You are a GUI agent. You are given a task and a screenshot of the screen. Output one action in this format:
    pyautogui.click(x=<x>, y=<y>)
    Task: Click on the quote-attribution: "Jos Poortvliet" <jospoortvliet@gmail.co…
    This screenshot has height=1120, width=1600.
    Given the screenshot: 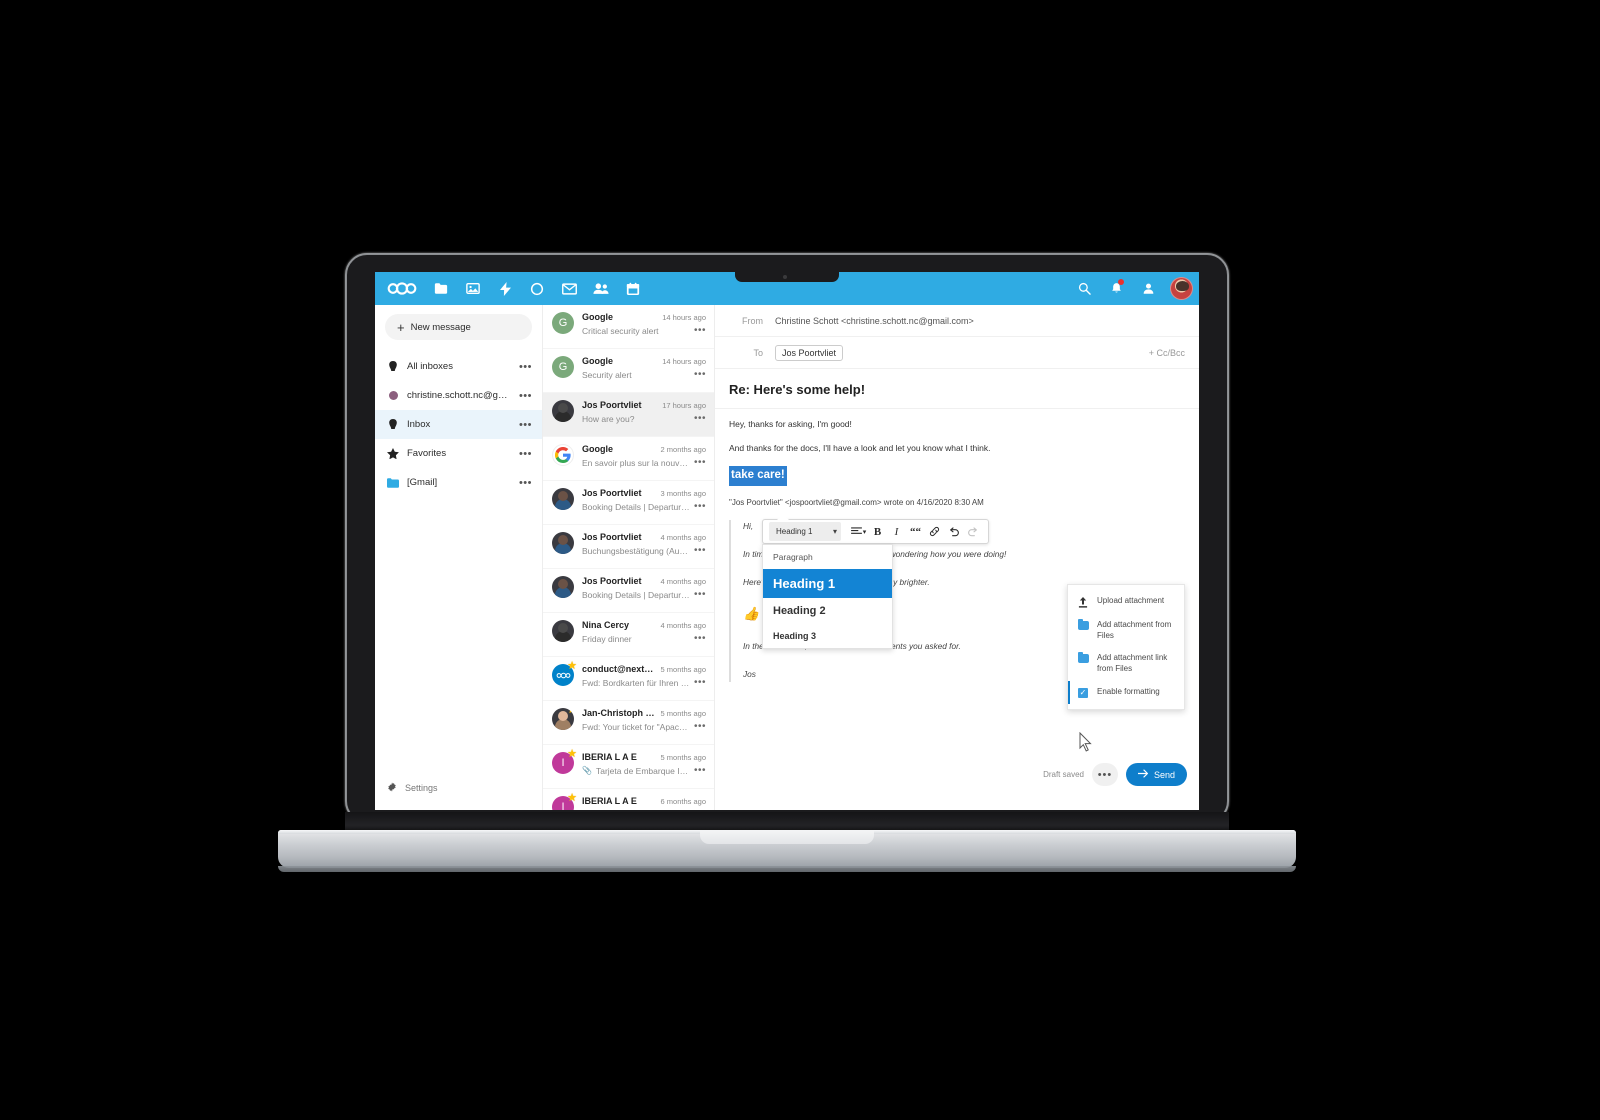 What is the action you would take?
    pyautogui.click(x=856, y=503)
    